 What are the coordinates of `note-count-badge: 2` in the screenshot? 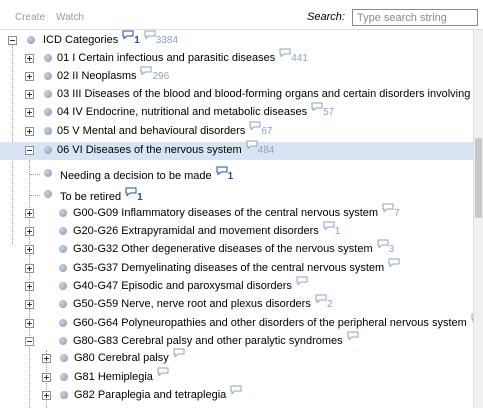 It's located at (323, 302).